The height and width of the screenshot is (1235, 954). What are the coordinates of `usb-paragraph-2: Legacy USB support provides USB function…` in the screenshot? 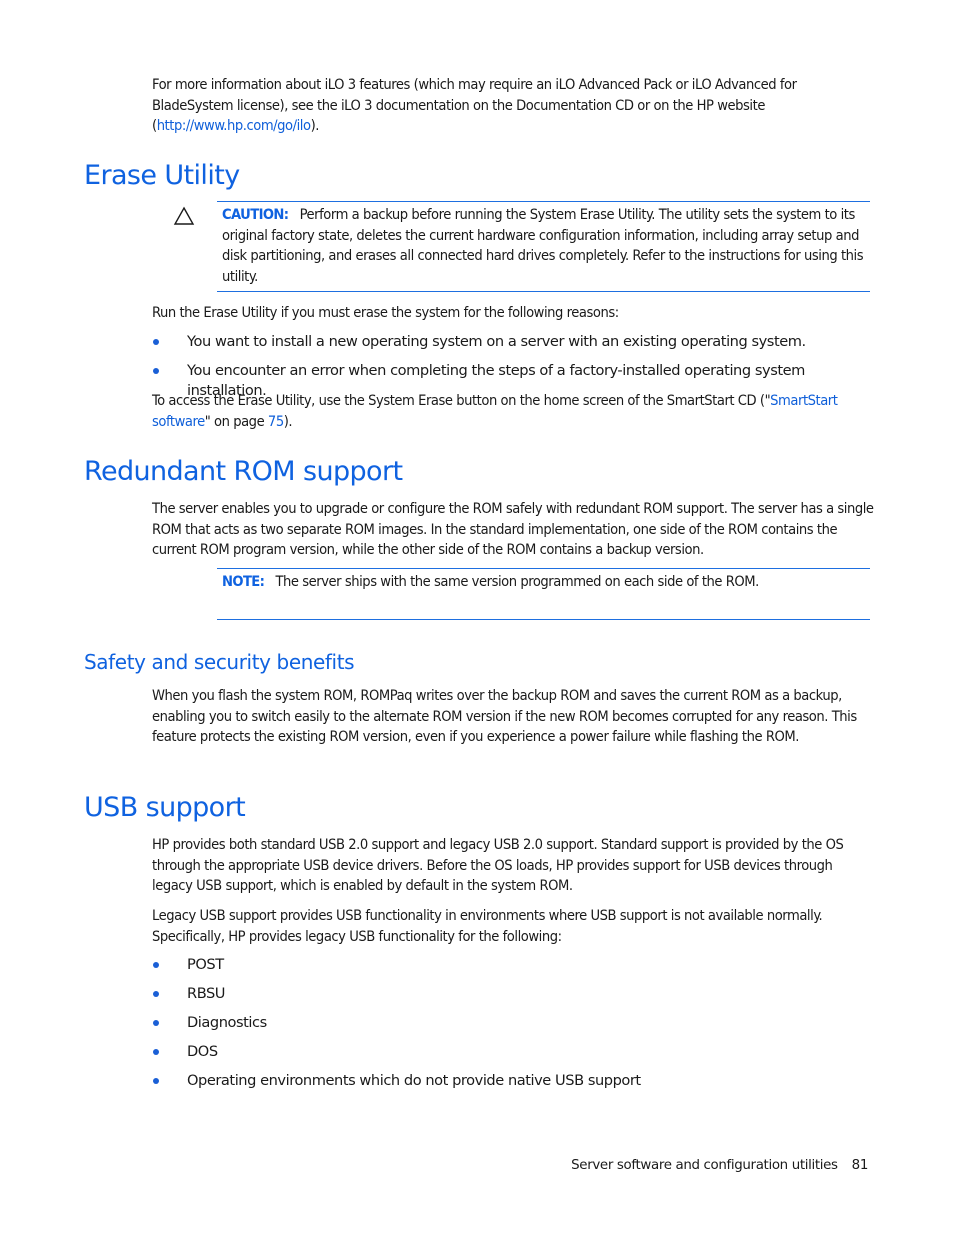 It's located at (487, 926).